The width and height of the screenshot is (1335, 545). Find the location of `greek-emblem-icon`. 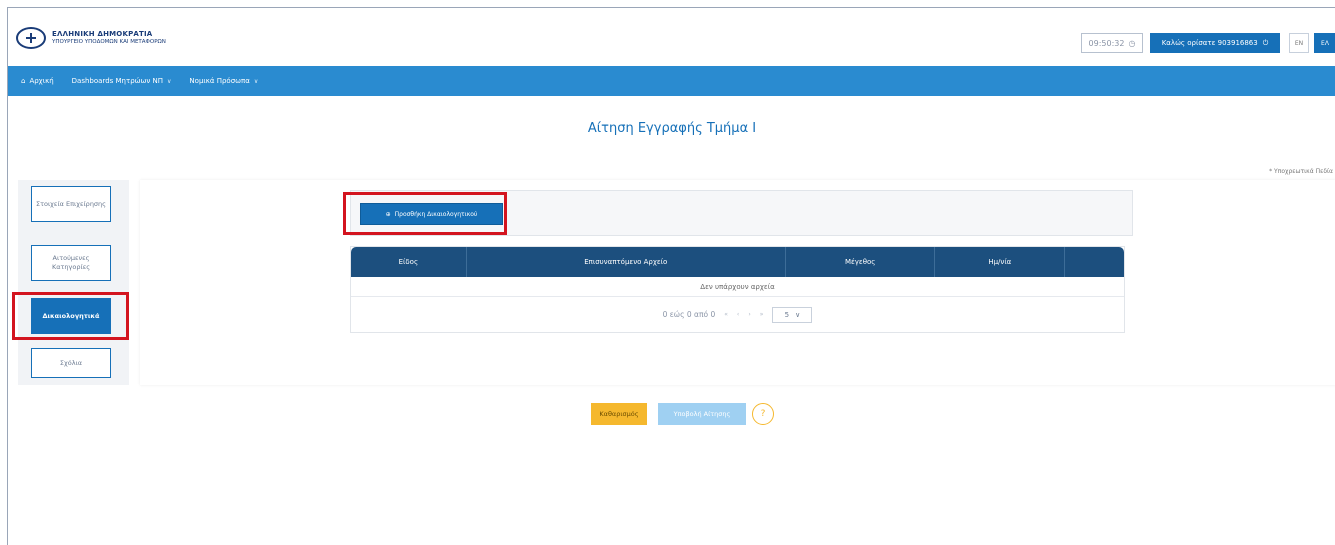

greek-emblem-icon is located at coordinates (31, 38).